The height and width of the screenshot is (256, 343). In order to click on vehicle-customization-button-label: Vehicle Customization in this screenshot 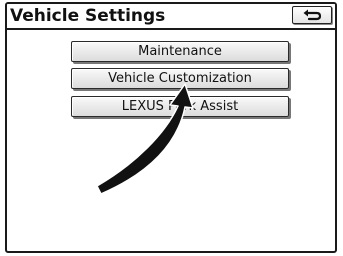, I will do `click(180, 78)`.